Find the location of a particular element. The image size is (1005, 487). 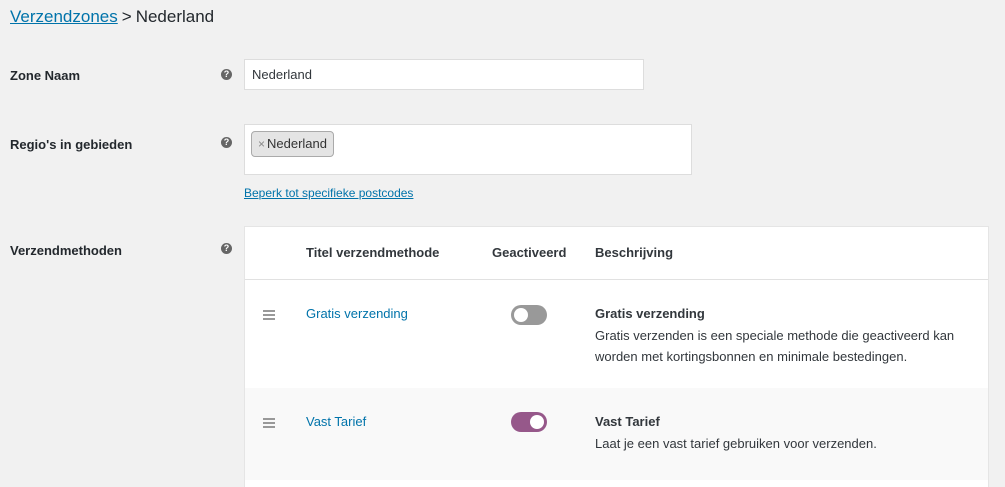

shipping-methods-label: Verzendmethoden is located at coordinates (66, 250).